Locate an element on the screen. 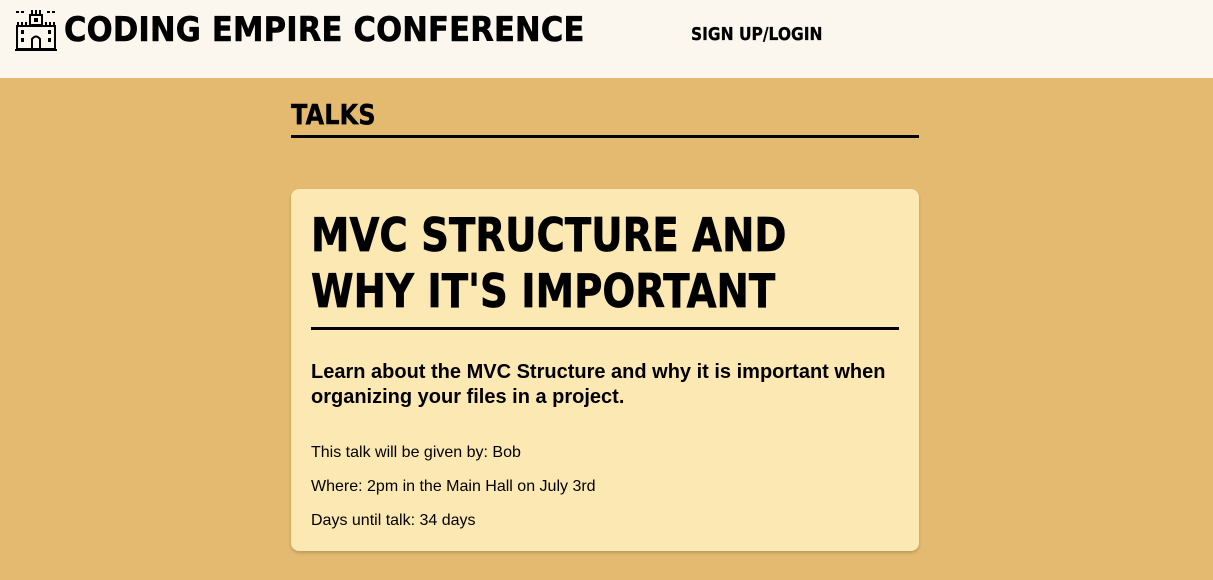 The width and height of the screenshot is (1213, 580). talk-countdown: Days until talk: 34 days is located at coordinates (393, 520).